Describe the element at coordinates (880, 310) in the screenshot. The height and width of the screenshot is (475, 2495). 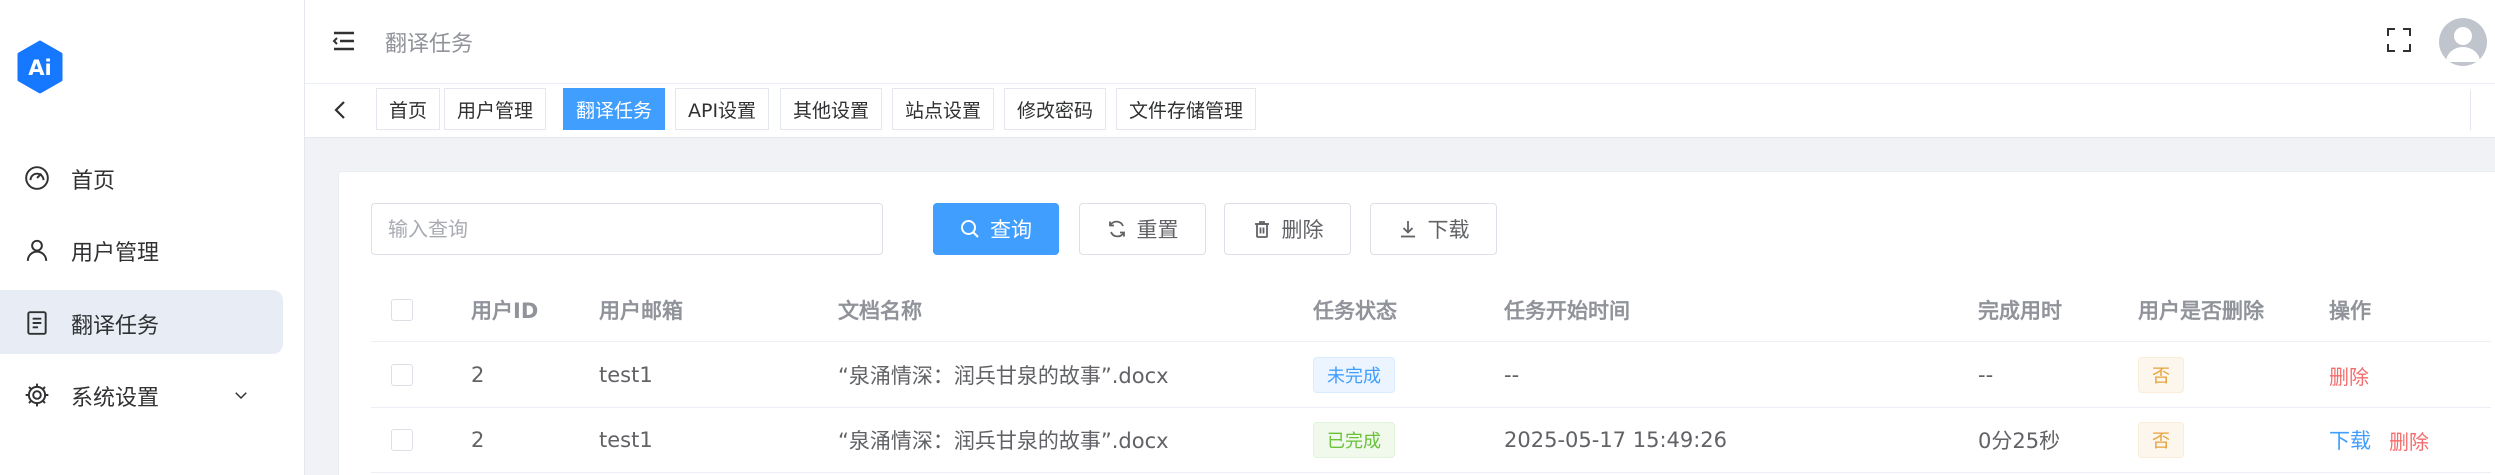
I see `col-doc-name: 文档名称` at that location.